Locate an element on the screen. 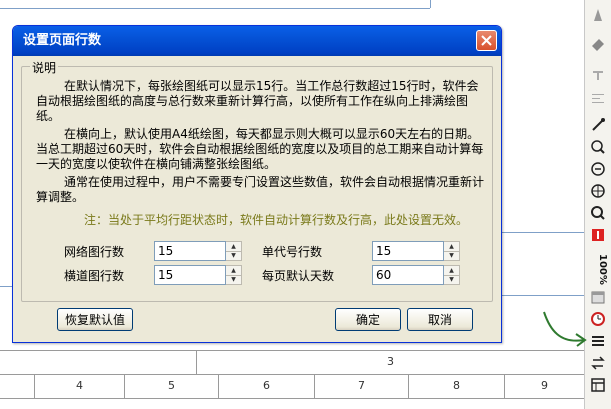 The image size is (611, 409). days-per-page-stepper: ▲ ▼ is located at coordinates (416, 275).